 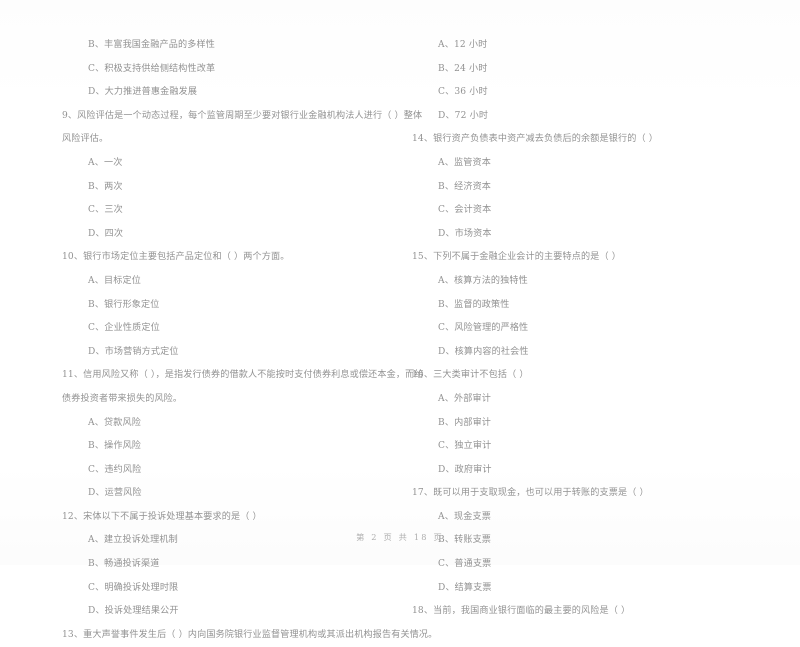 I want to click on question-stem: 18、当前，我国商业银行面临的最主要的风险是（ ）, so click(x=521, y=611).